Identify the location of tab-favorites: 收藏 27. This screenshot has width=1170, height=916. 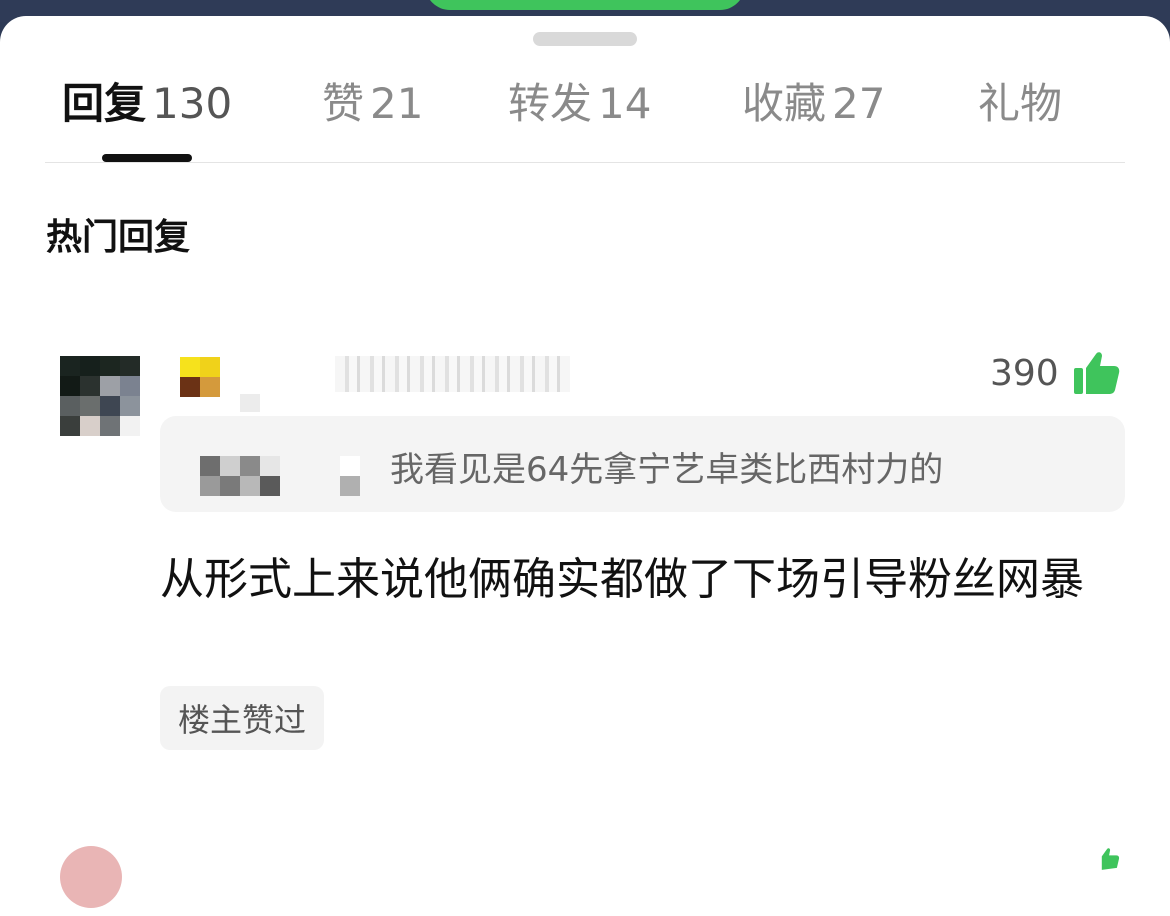
(813, 100).